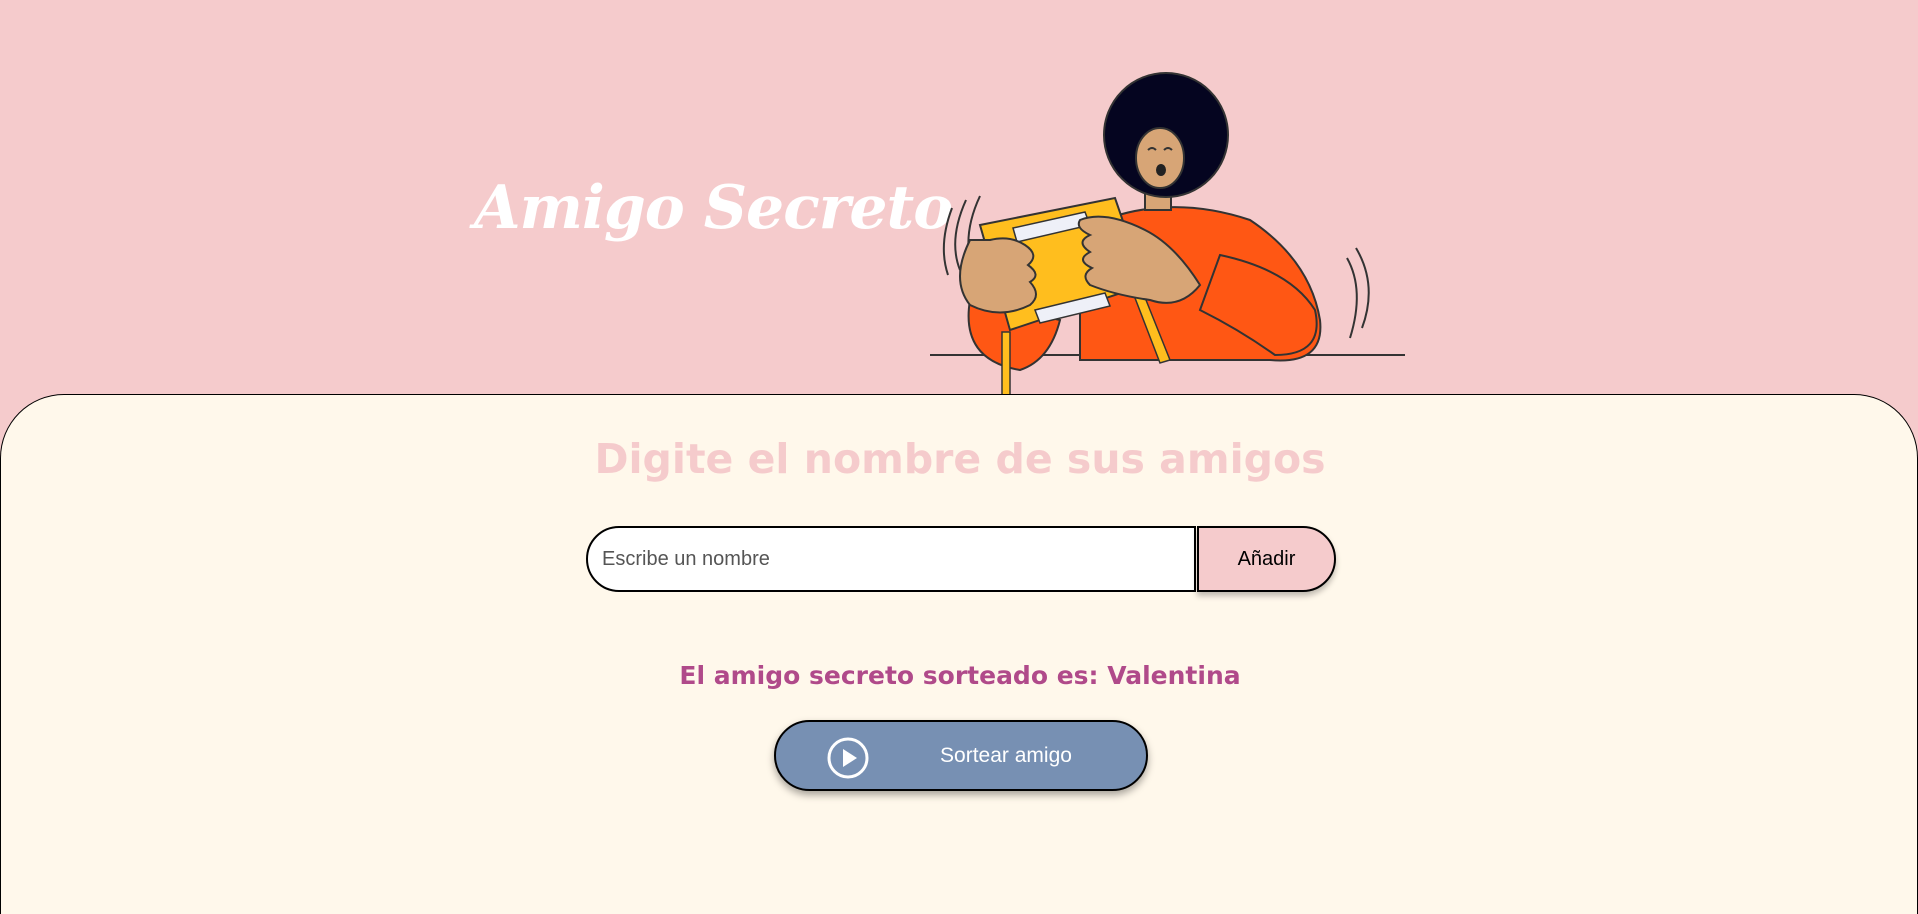  Describe the element at coordinates (960, 459) in the screenshot. I see `section-title: Digite el nombre de sus amigos` at that location.